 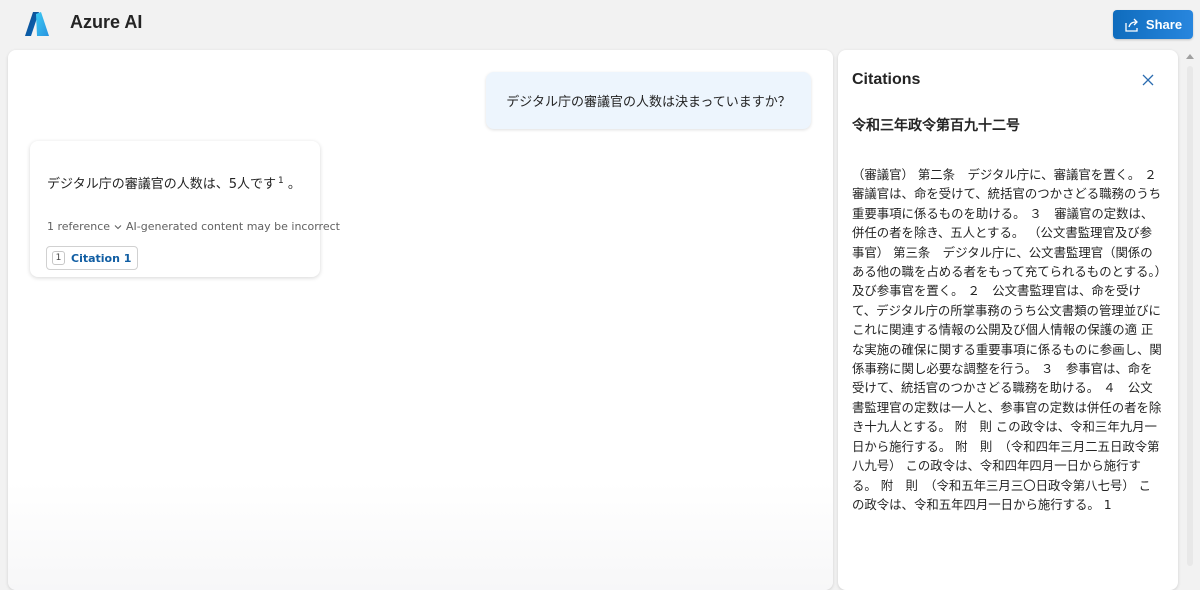 What do you see at coordinates (886, 79) in the screenshot?
I see `citations-title: Citations` at bounding box center [886, 79].